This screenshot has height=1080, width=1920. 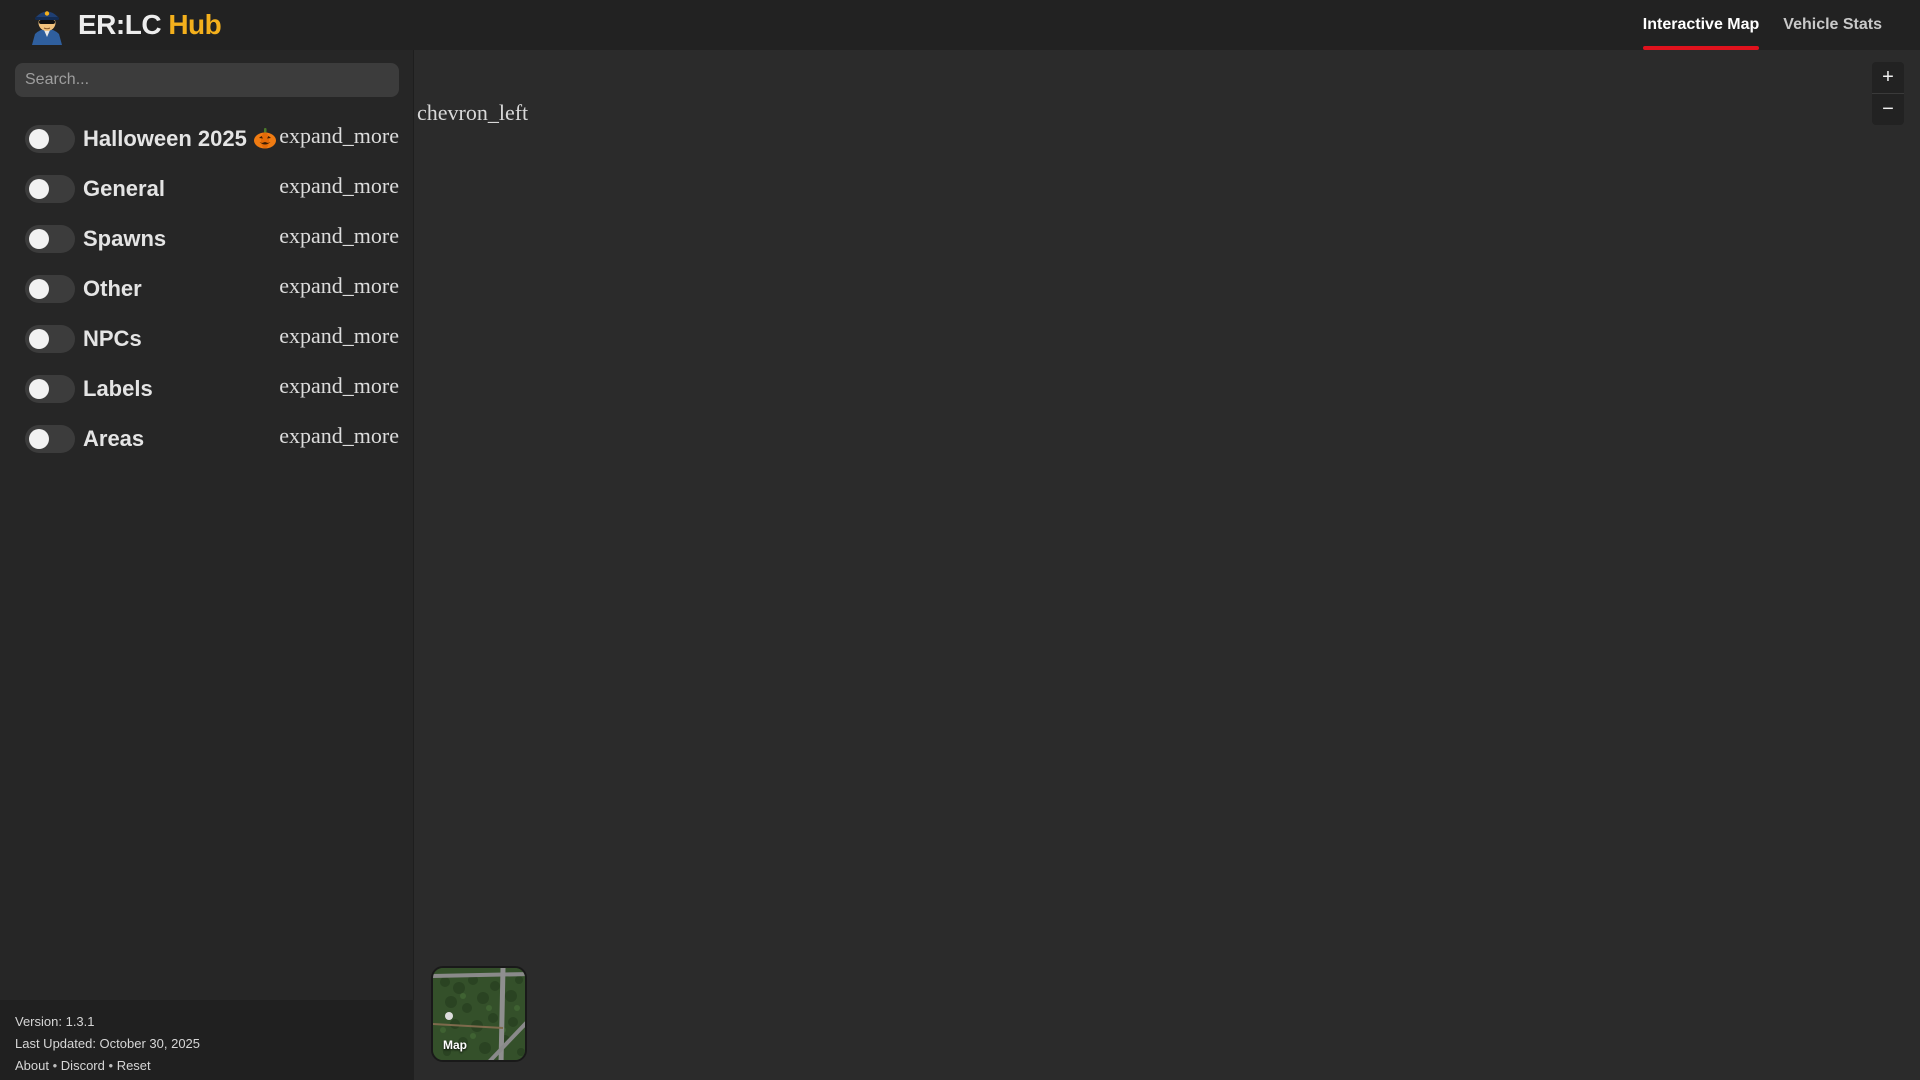 I want to click on top-bar: ER:LC Hub Interactive Map Vehicle Stats, so click(x=960, y=25).